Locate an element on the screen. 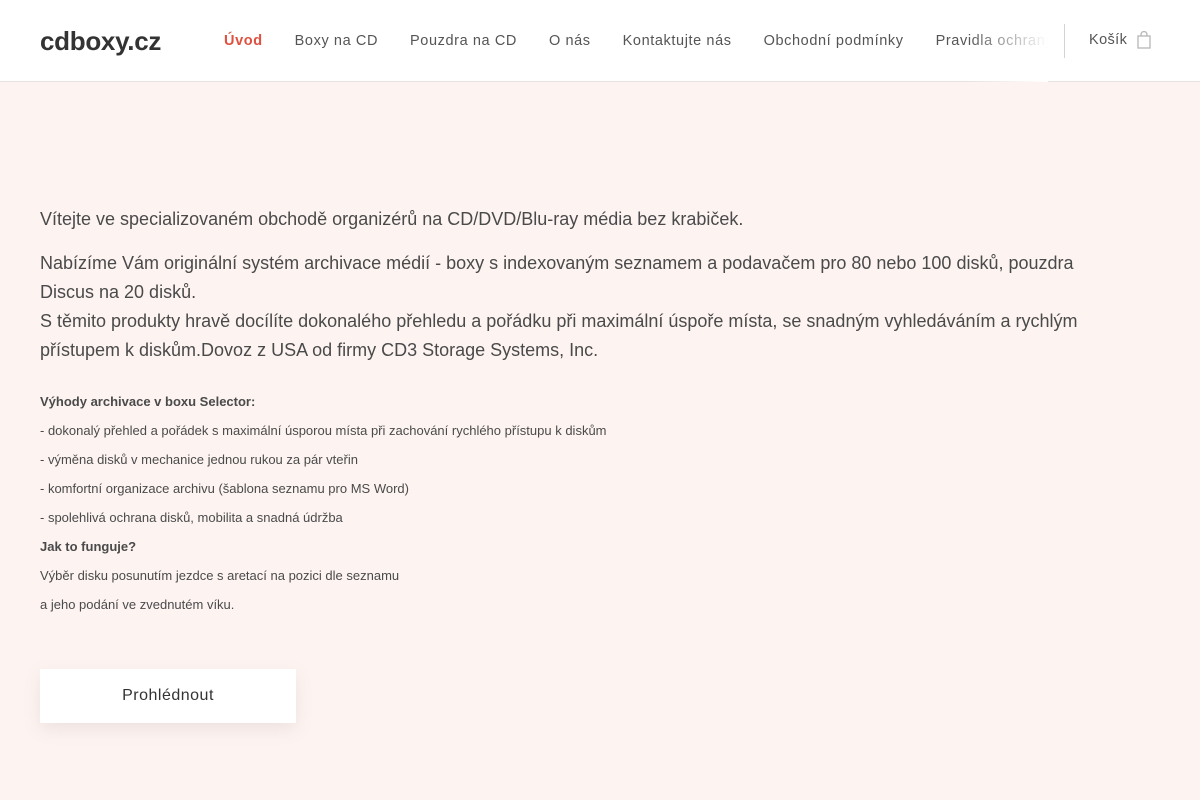 The image size is (1200, 800). nav-item-pravidla-ochrany: Pravidla ochrany is located at coordinates (984, 41).